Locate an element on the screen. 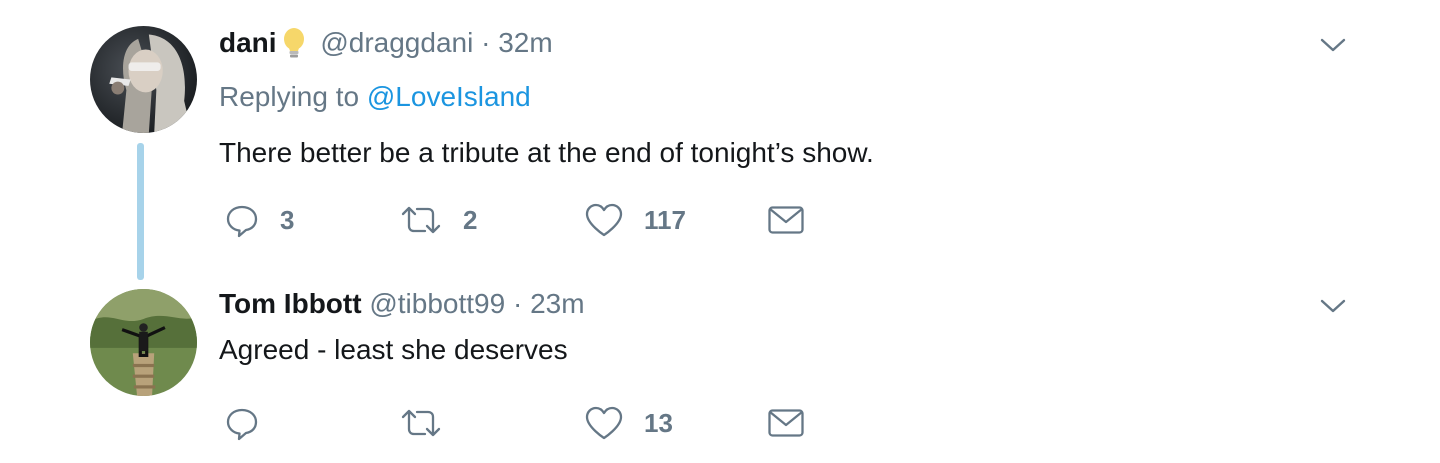 This screenshot has width=1440, height=463. handle: @draggdani is located at coordinates (396, 42).